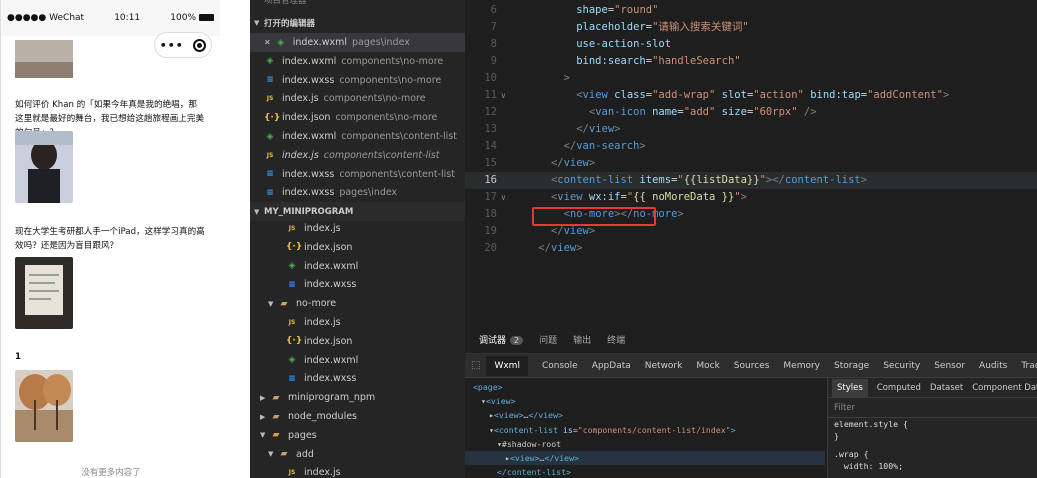 Image resolution: width=1037 pixels, height=478 pixels. Describe the element at coordinates (752, 366) in the screenshot. I see `panel-tab: Sources` at that location.